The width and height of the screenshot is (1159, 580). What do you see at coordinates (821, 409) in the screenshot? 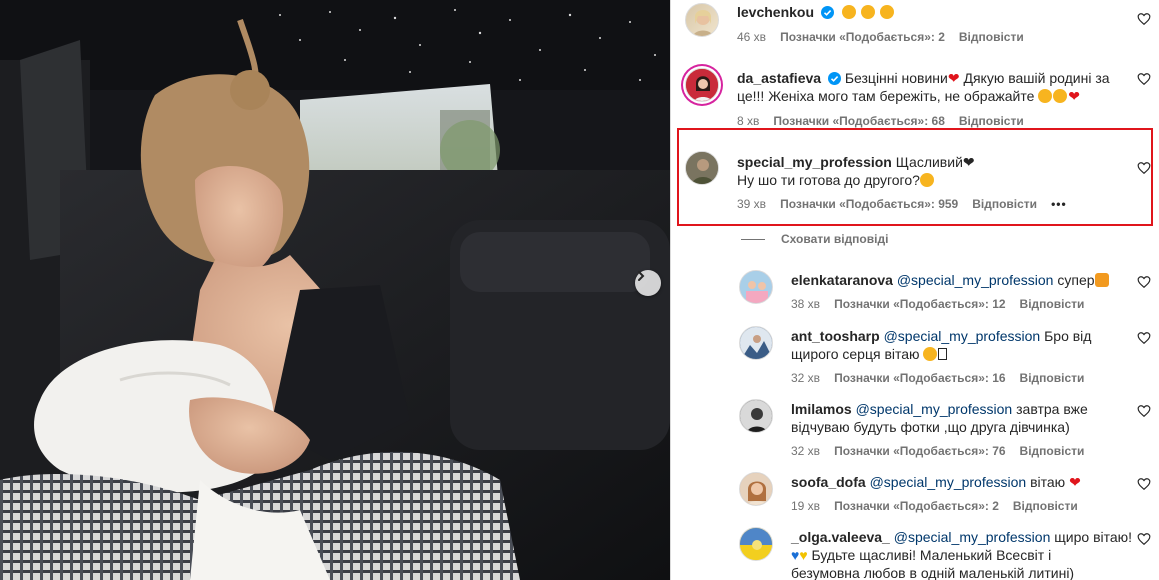
I see `reply-username: lmilamos` at bounding box center [821, 409].